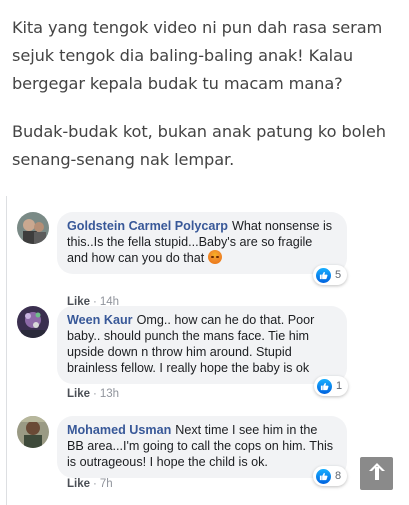 The image size is (409, 505). I want to click on comment-actions: Like · 7h, so click(90, 484).